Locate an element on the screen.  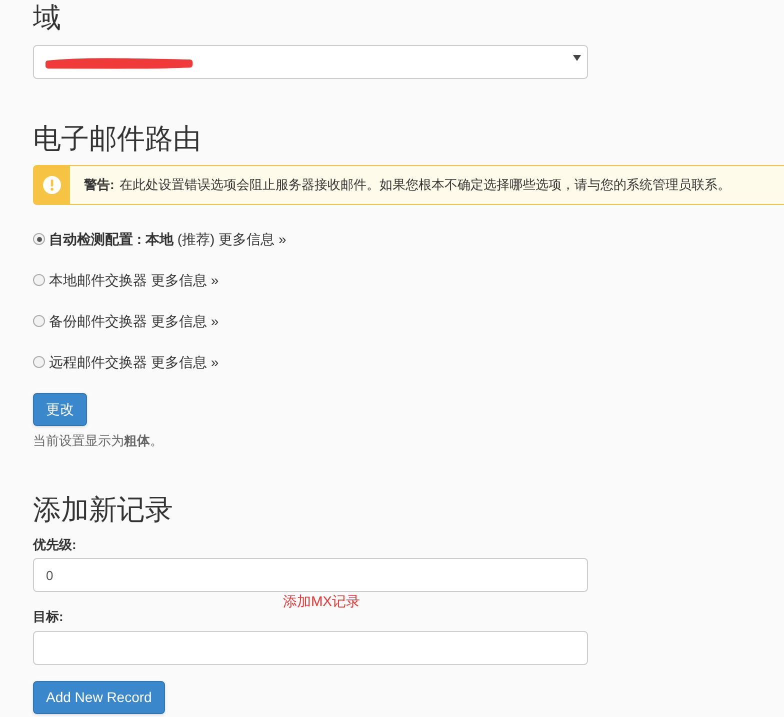
section-heading: 域 is located at coordinates (47, 18).